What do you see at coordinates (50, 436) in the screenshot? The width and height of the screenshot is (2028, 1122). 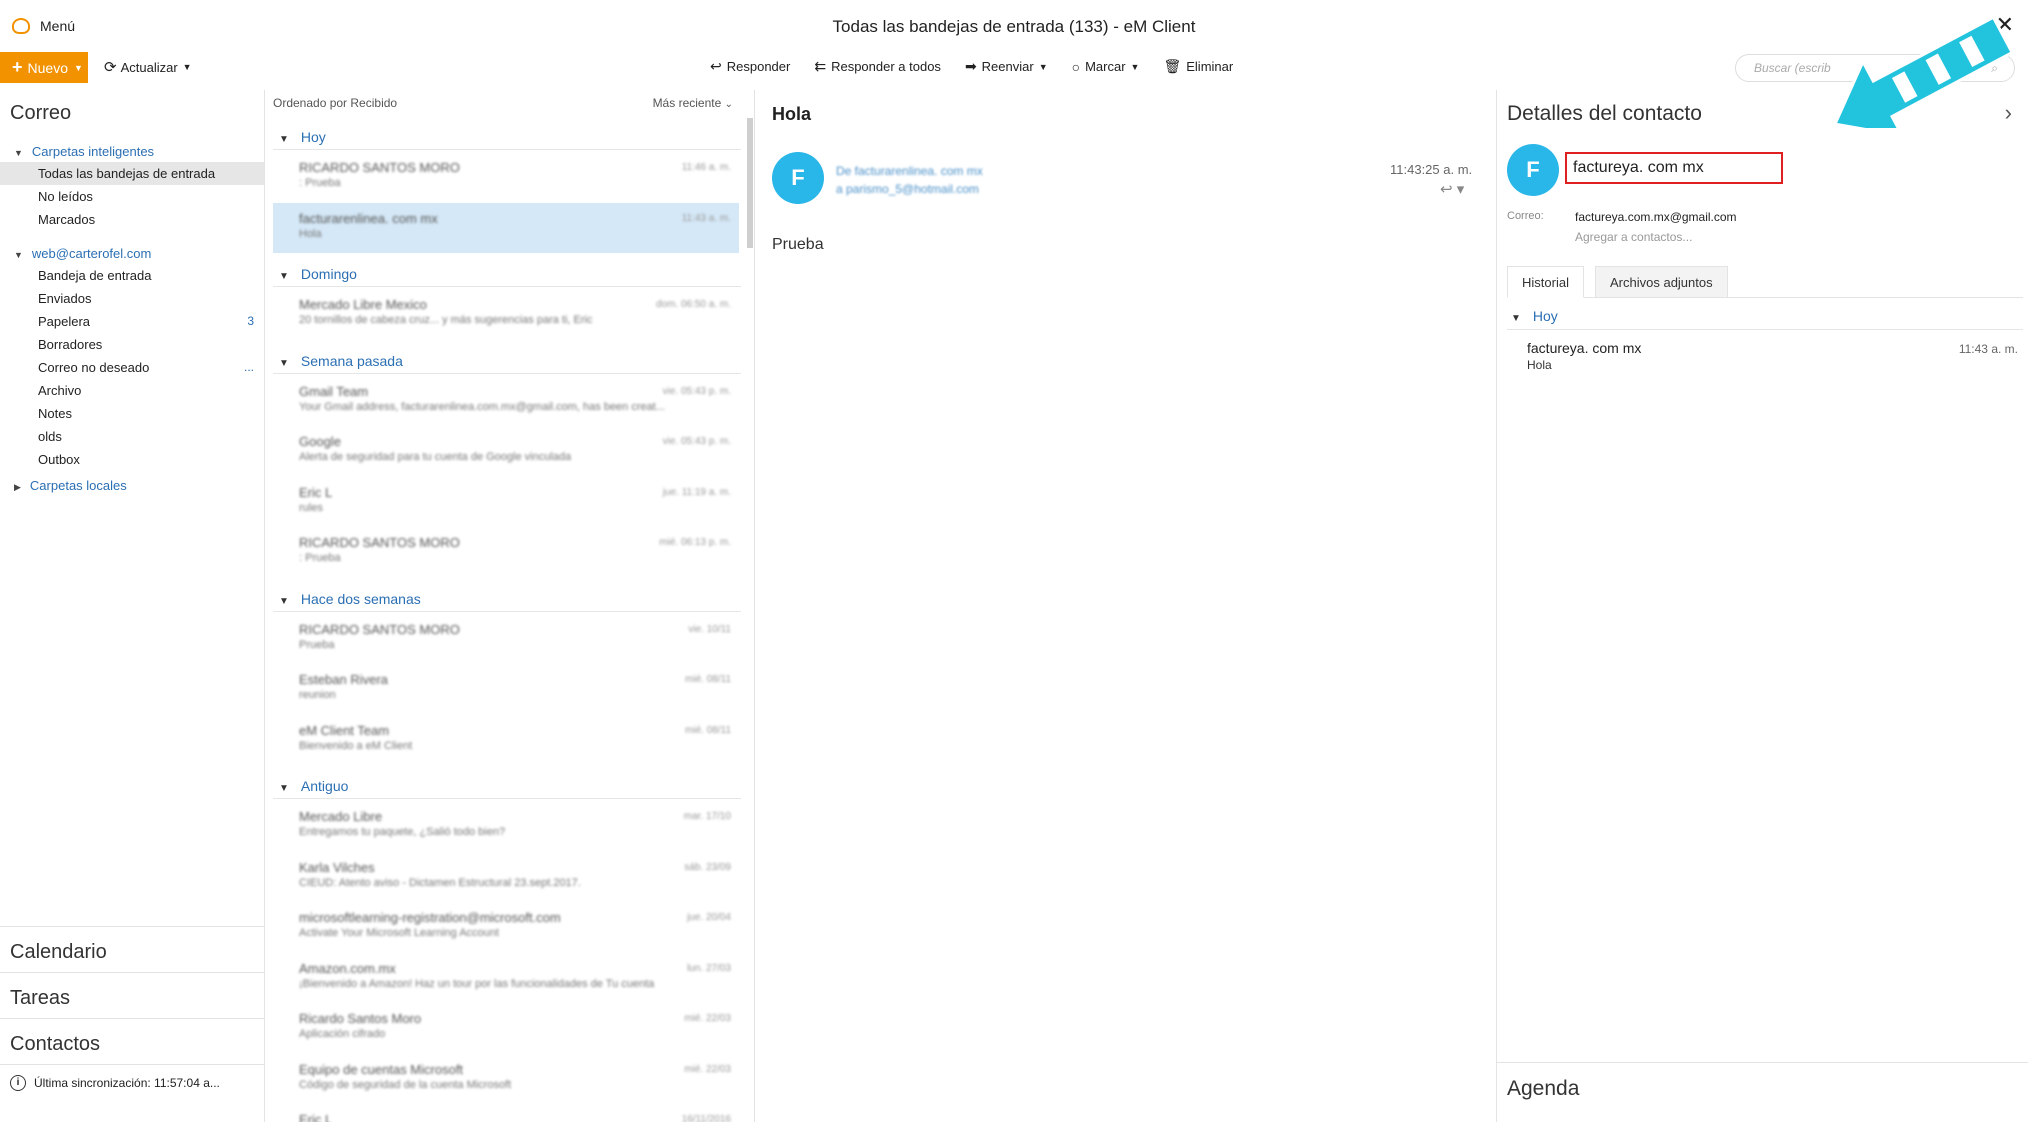 I see `folder-label: olds` at bounding box center [50, 436].